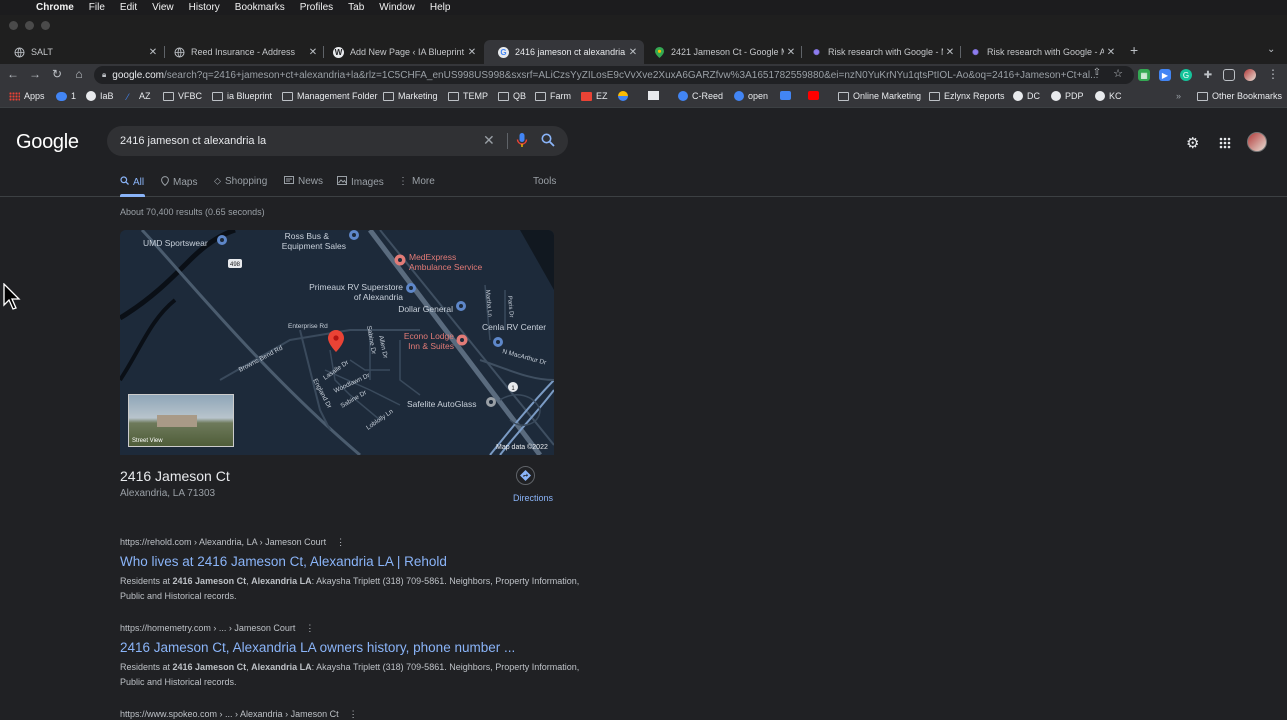  What do you see at coordinates (1108, 96) in the screenshot?
I see `bookmark-kc: KC` at bounding box center [1108, 96].